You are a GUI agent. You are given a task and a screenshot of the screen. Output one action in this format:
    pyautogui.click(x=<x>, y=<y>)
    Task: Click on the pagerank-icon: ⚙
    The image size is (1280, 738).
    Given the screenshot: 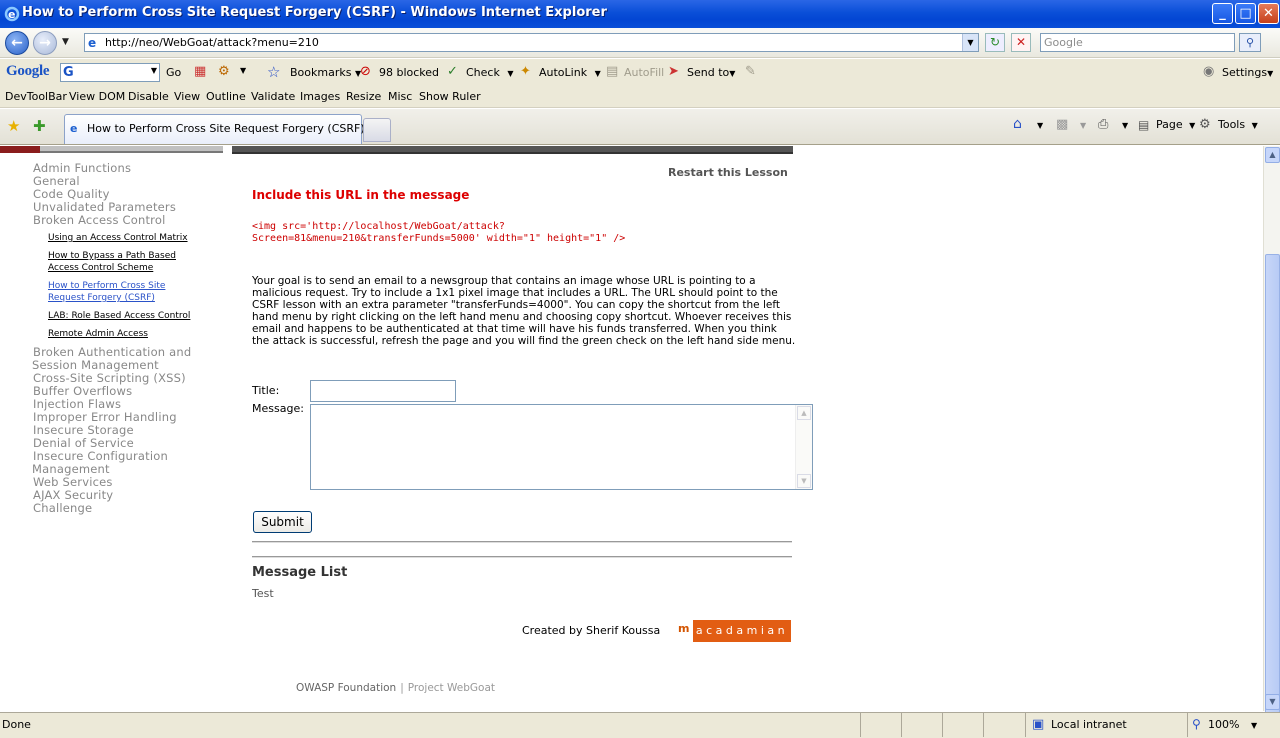 What is the action you would take?
    pyautogui.click(x=224, y=71)
    